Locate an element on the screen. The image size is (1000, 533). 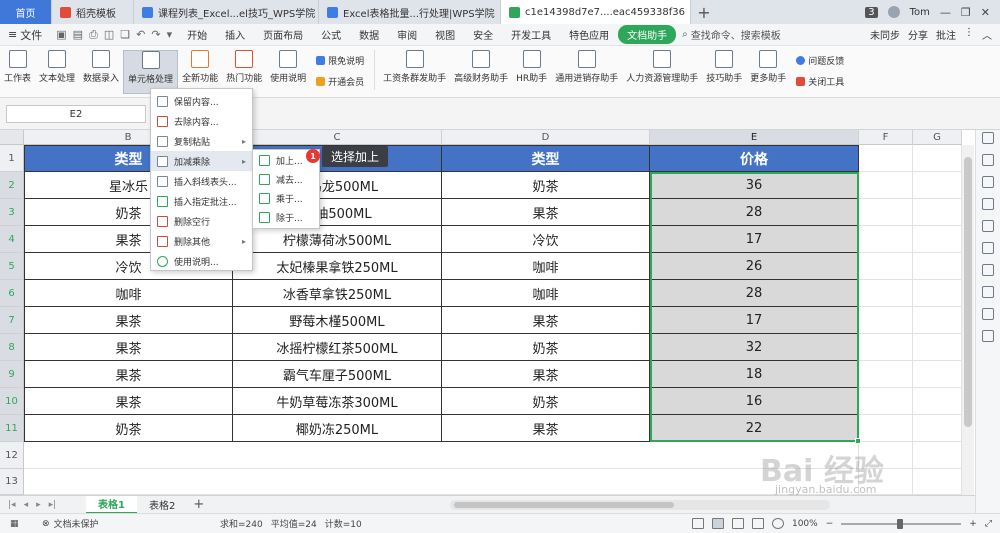
table-cell-price: 36 is located at coordinates (754, 185).